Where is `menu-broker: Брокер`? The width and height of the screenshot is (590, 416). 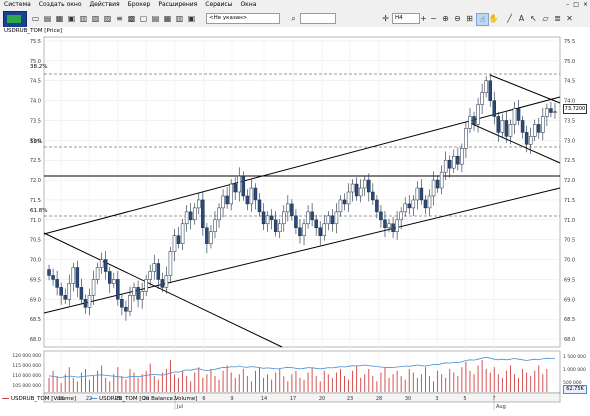 menu-broker: Брокер is located at coordinates (139, 5).